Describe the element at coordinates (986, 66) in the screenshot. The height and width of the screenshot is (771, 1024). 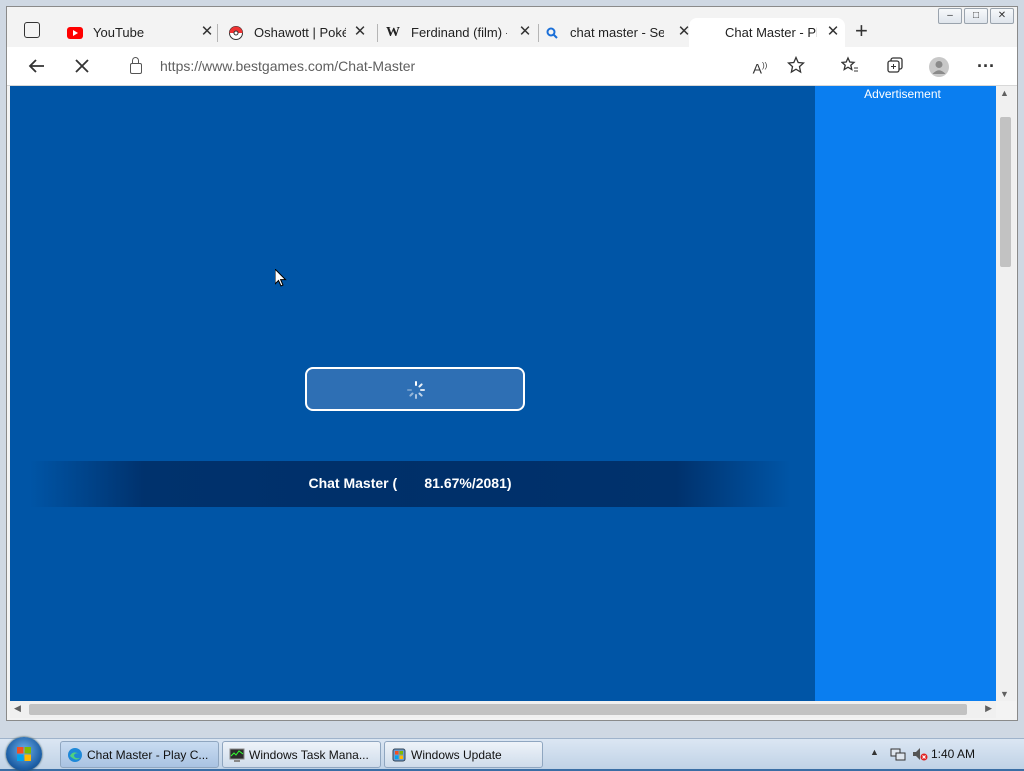
I see `more-options-icon: ···` at that location.